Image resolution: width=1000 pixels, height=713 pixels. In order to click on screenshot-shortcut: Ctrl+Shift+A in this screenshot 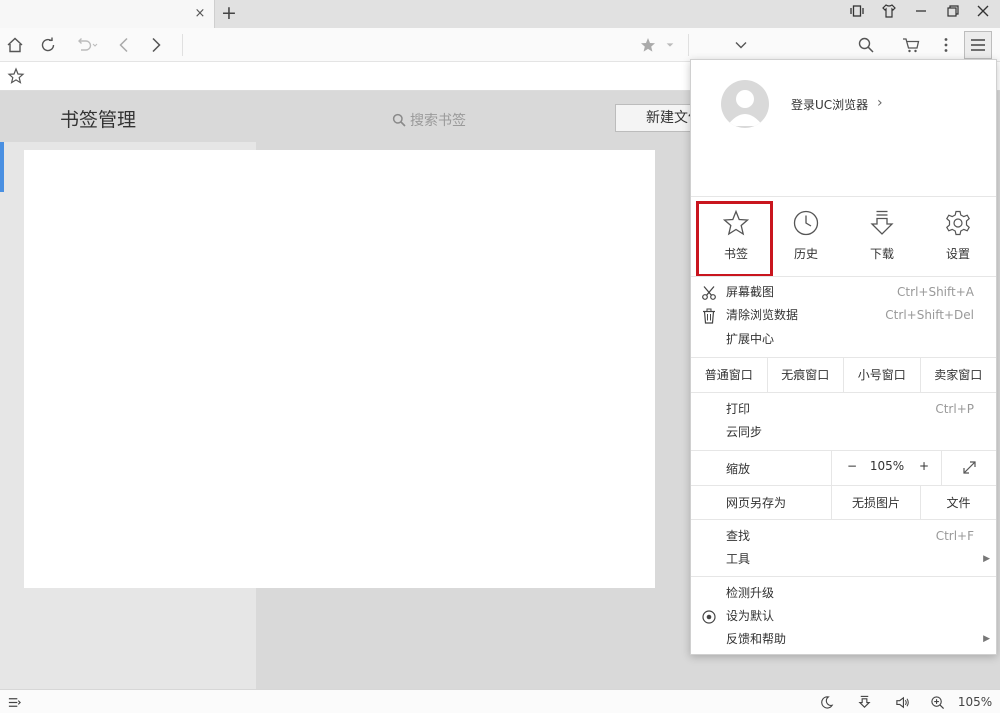, I will do `click(935, 292)`.